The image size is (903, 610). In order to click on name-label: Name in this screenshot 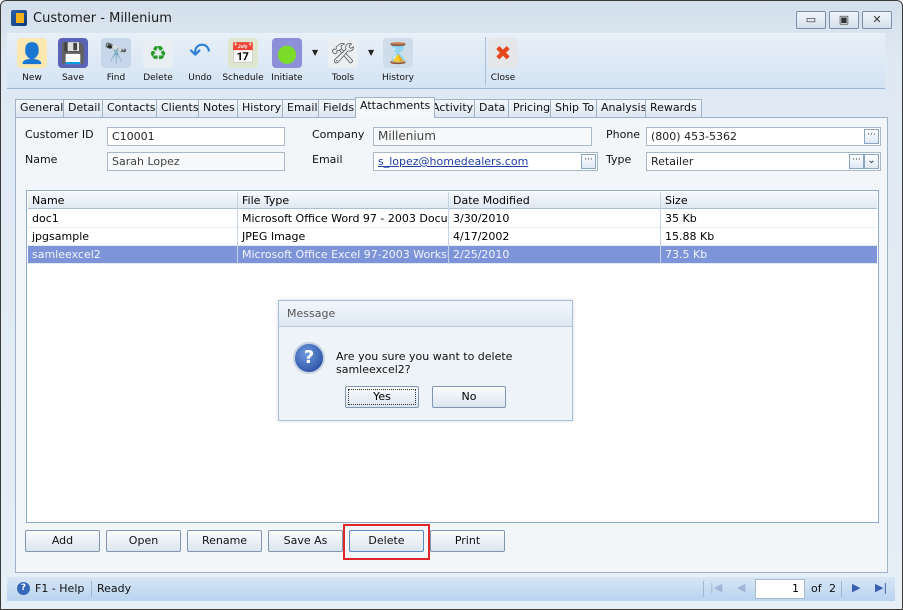, I will do `click(41, 159)`.